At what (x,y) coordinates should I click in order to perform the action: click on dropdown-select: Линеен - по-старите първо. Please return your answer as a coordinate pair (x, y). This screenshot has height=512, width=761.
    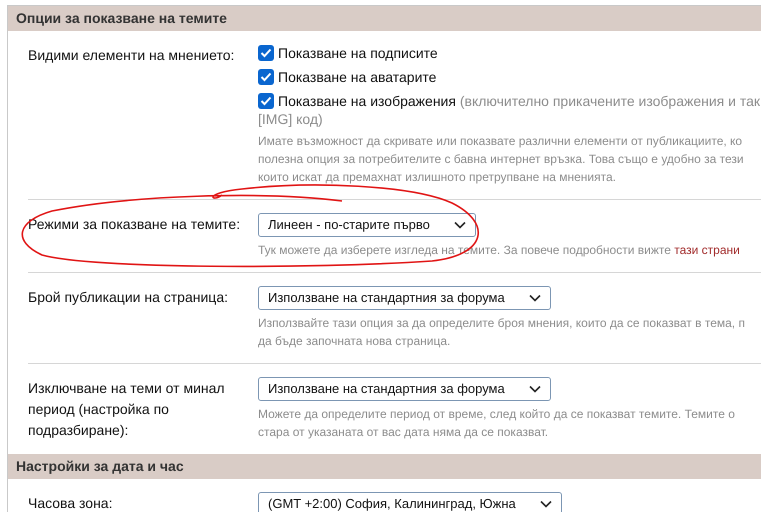
    Looking at the image, I should click on (367, 225).